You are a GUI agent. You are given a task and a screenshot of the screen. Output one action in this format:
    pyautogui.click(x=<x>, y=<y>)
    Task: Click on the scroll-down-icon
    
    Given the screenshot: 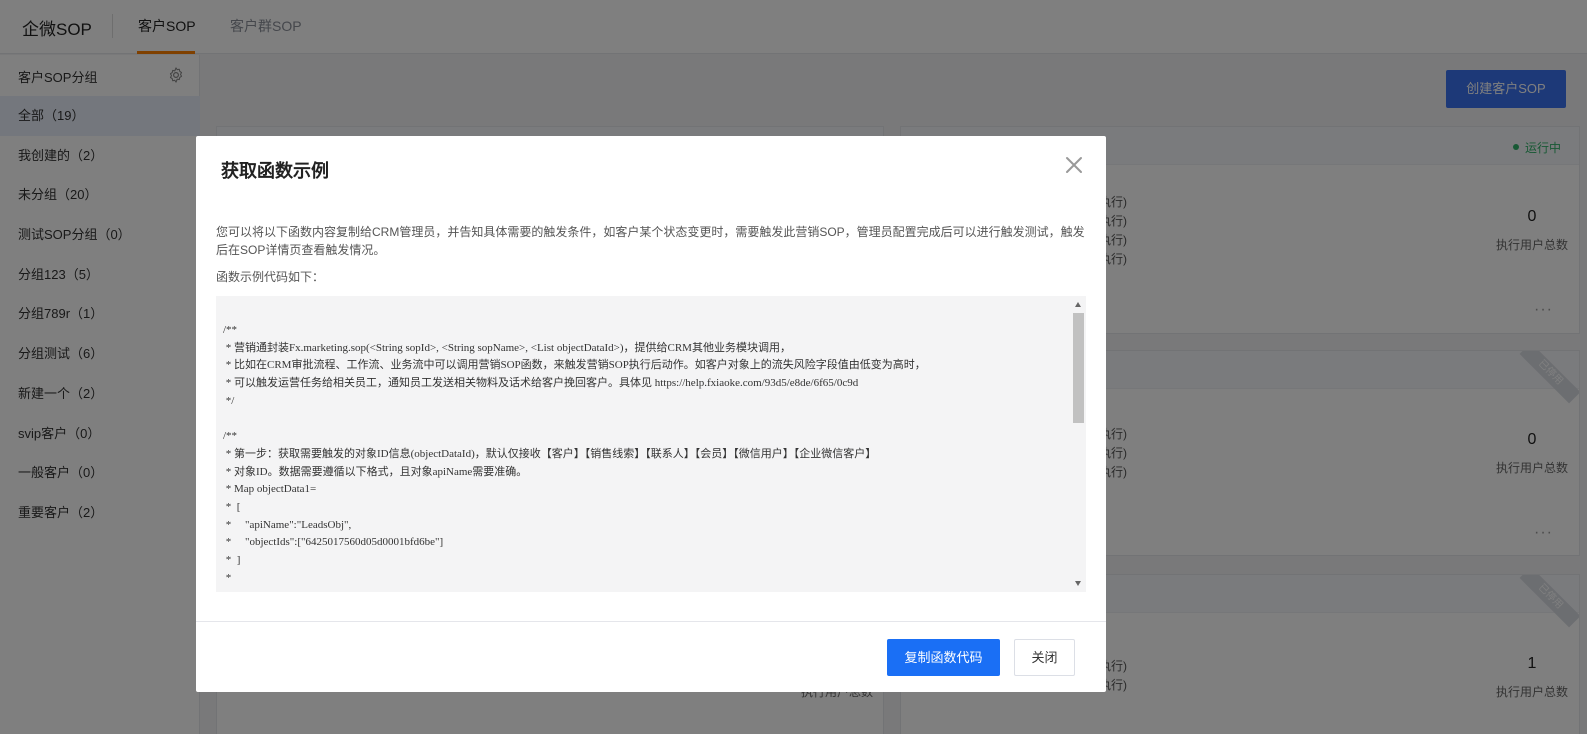 What is the action you would take?
    pyautogui.click(x=1078, y=583)
    